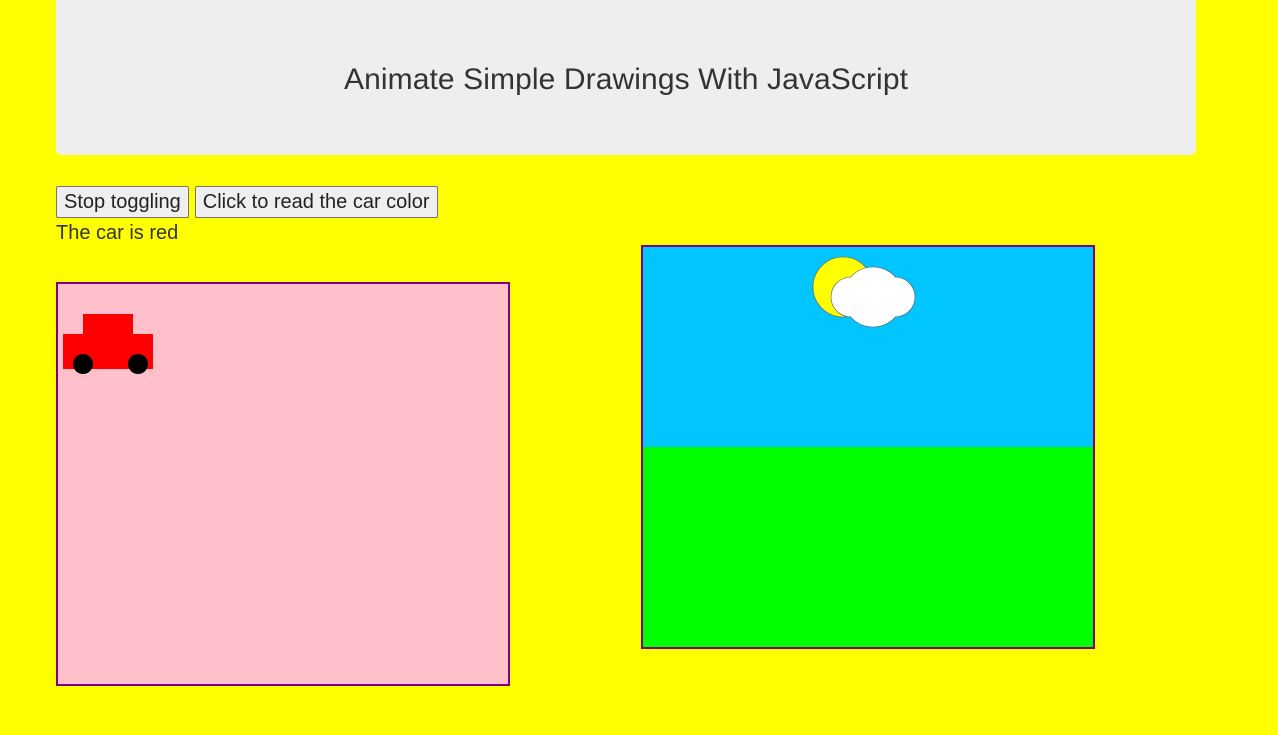 The width and height of the screenshot is (1278, 735). I want to click on stop-toggling-button: Stop toggling, so click(122, 202).